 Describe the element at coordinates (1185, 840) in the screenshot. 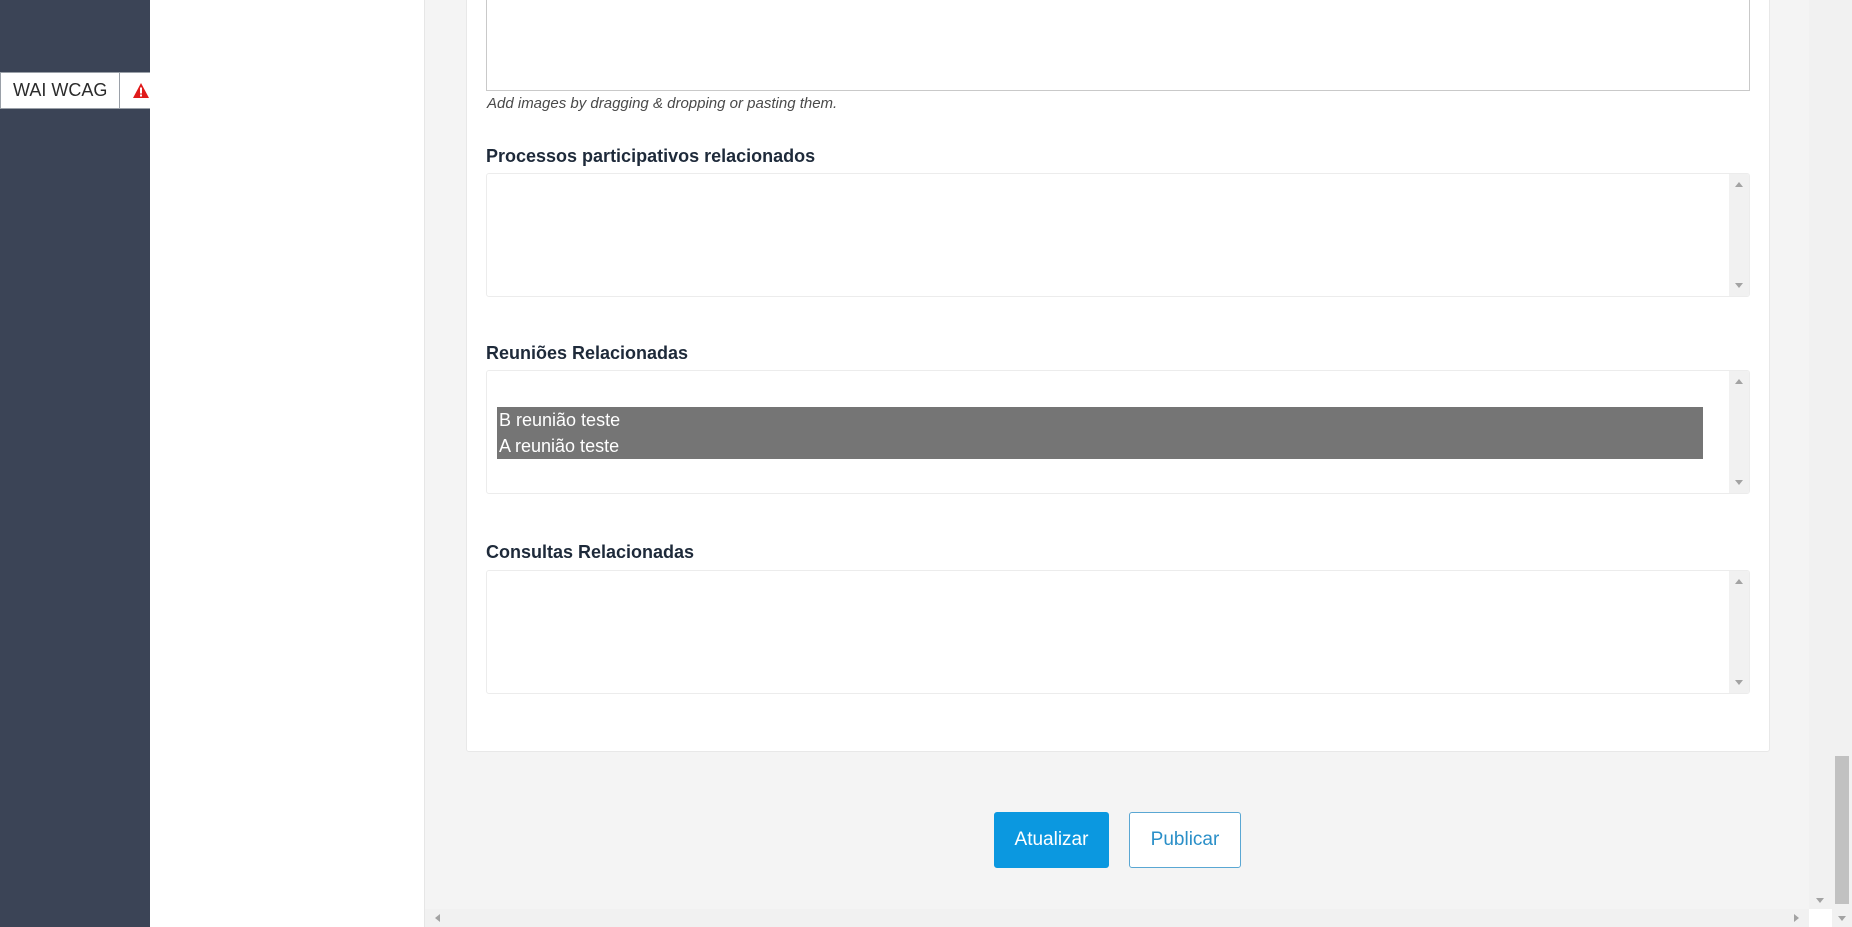

I see `publish-button: Publicar` at that location.